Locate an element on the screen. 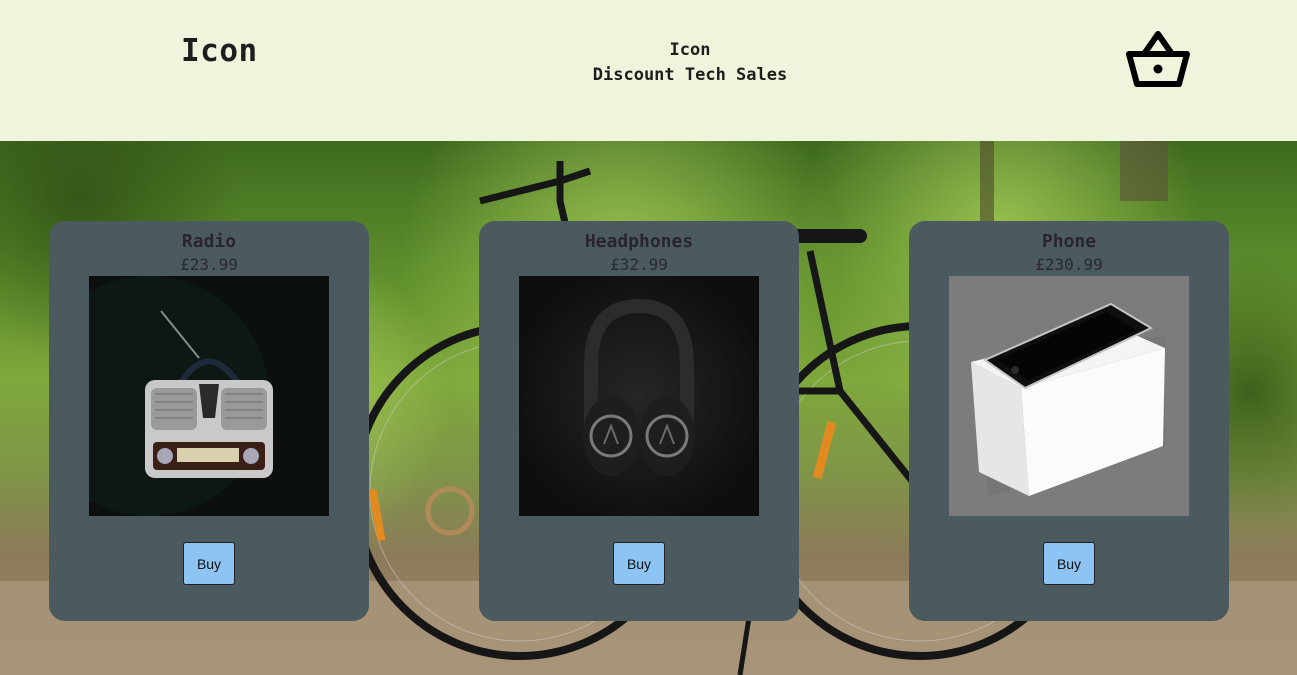 This screenshot has width=1297, height=675. product-title: Radio is located at coordinates (209, 241).